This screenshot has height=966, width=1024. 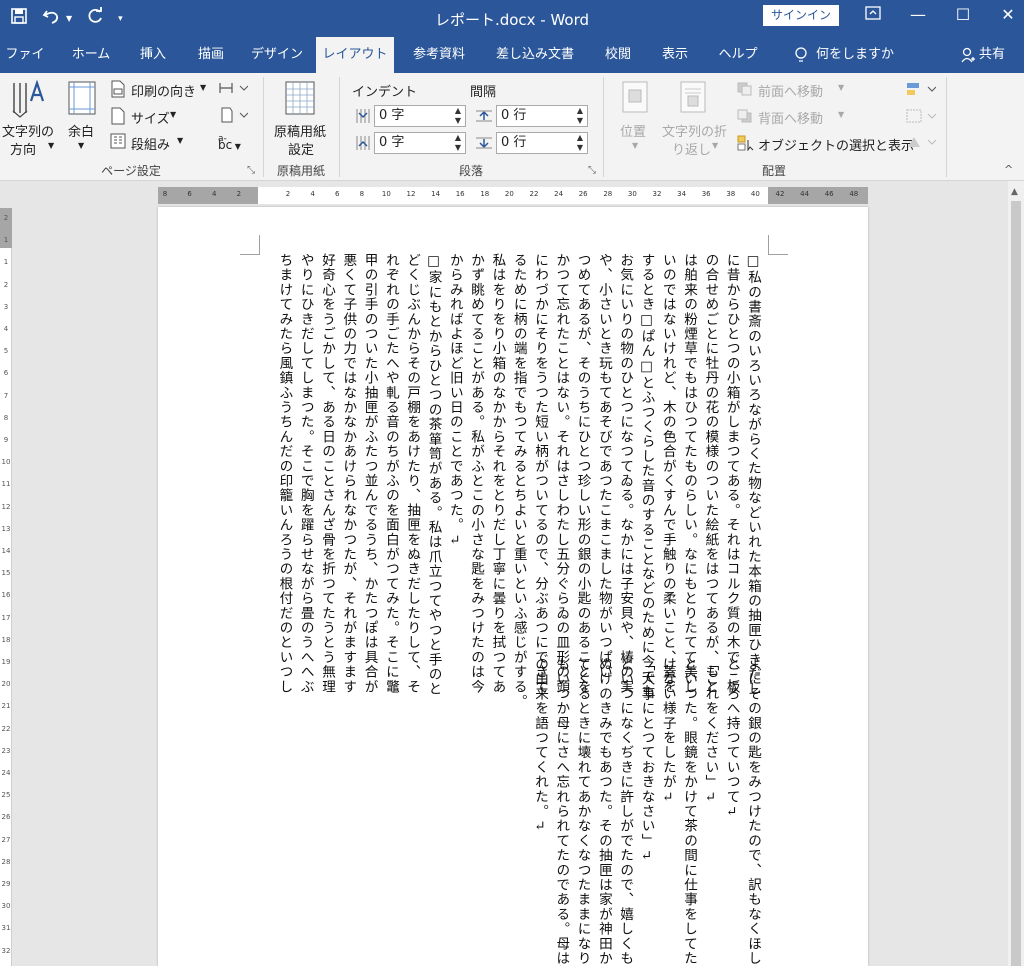 What do you see at coordinates (420, 143) in the screenshot?
I see `indent-after-input: 0 字 ▲ ▼` at bounding box center [420, 143].